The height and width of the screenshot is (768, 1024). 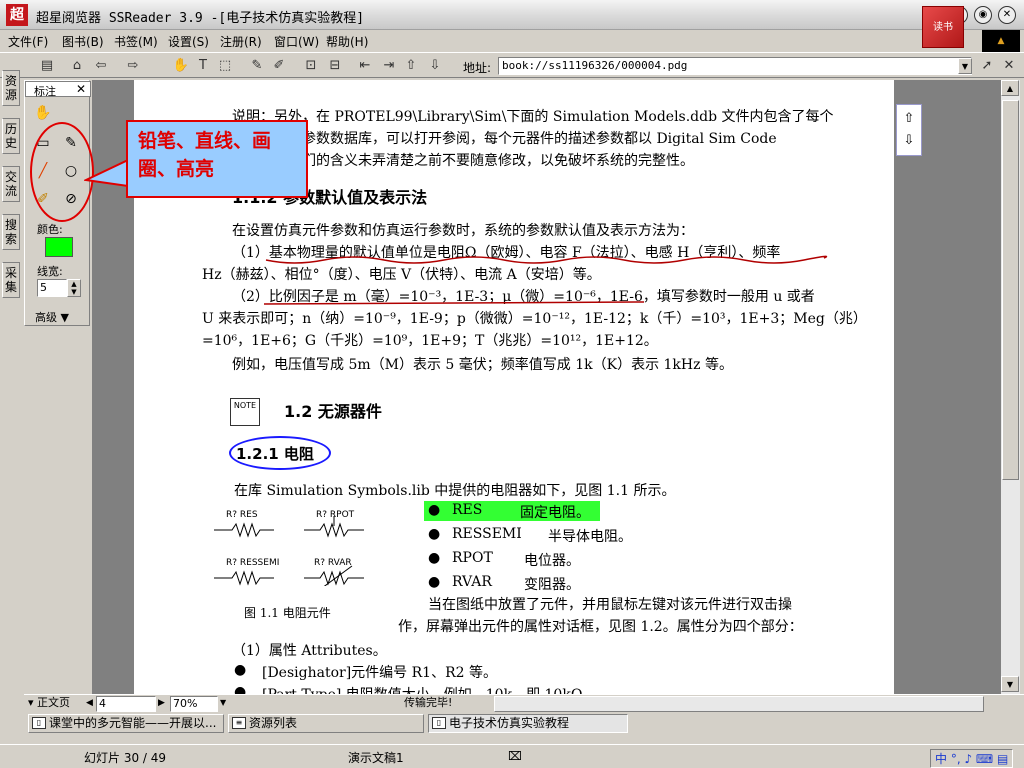 I want to click on vertical-scrollbar: ▲ ▼, so click(x=1010, y=387).